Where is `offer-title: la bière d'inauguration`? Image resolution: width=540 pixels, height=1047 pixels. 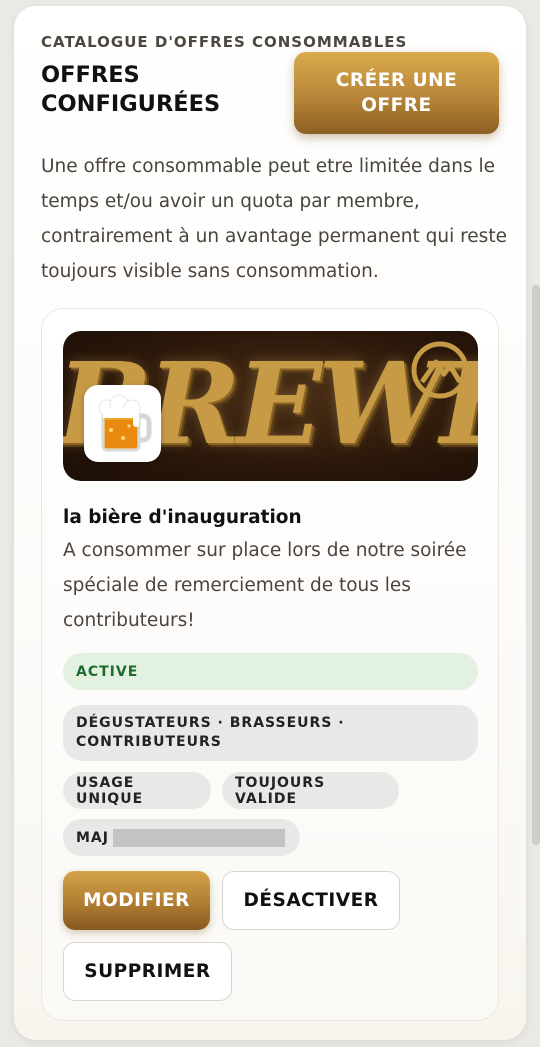
offer-title: la bière d'inauguration is located at coordinates (182, 517).